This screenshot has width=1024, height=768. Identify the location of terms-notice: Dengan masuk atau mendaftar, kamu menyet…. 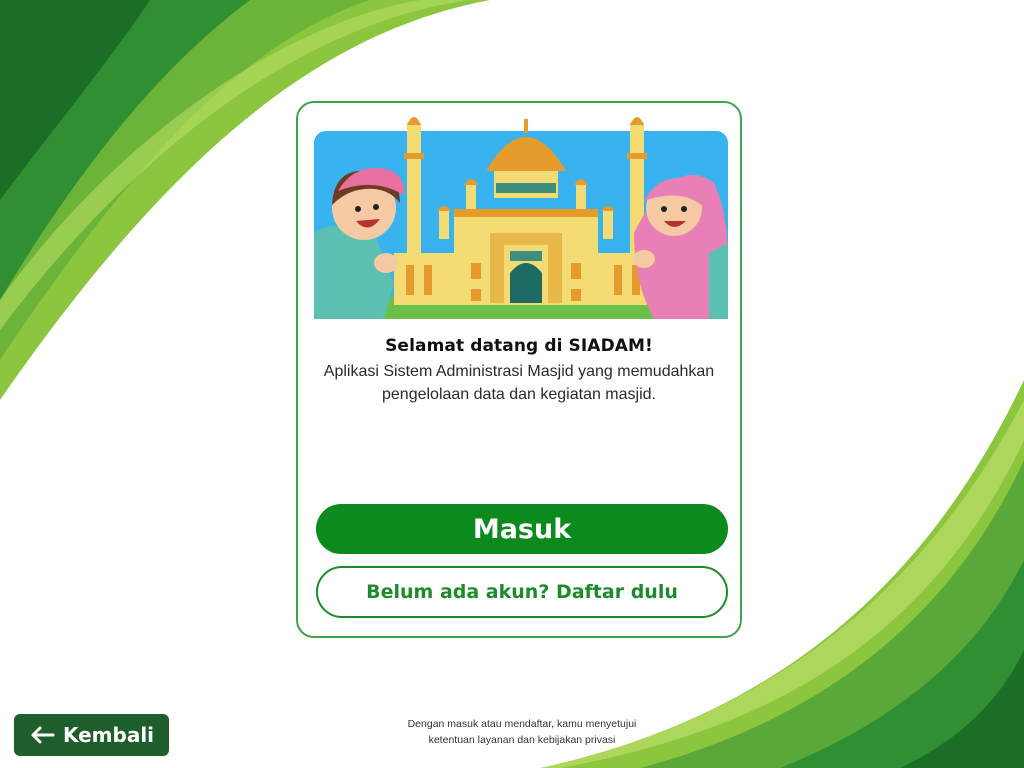
(522, 732).